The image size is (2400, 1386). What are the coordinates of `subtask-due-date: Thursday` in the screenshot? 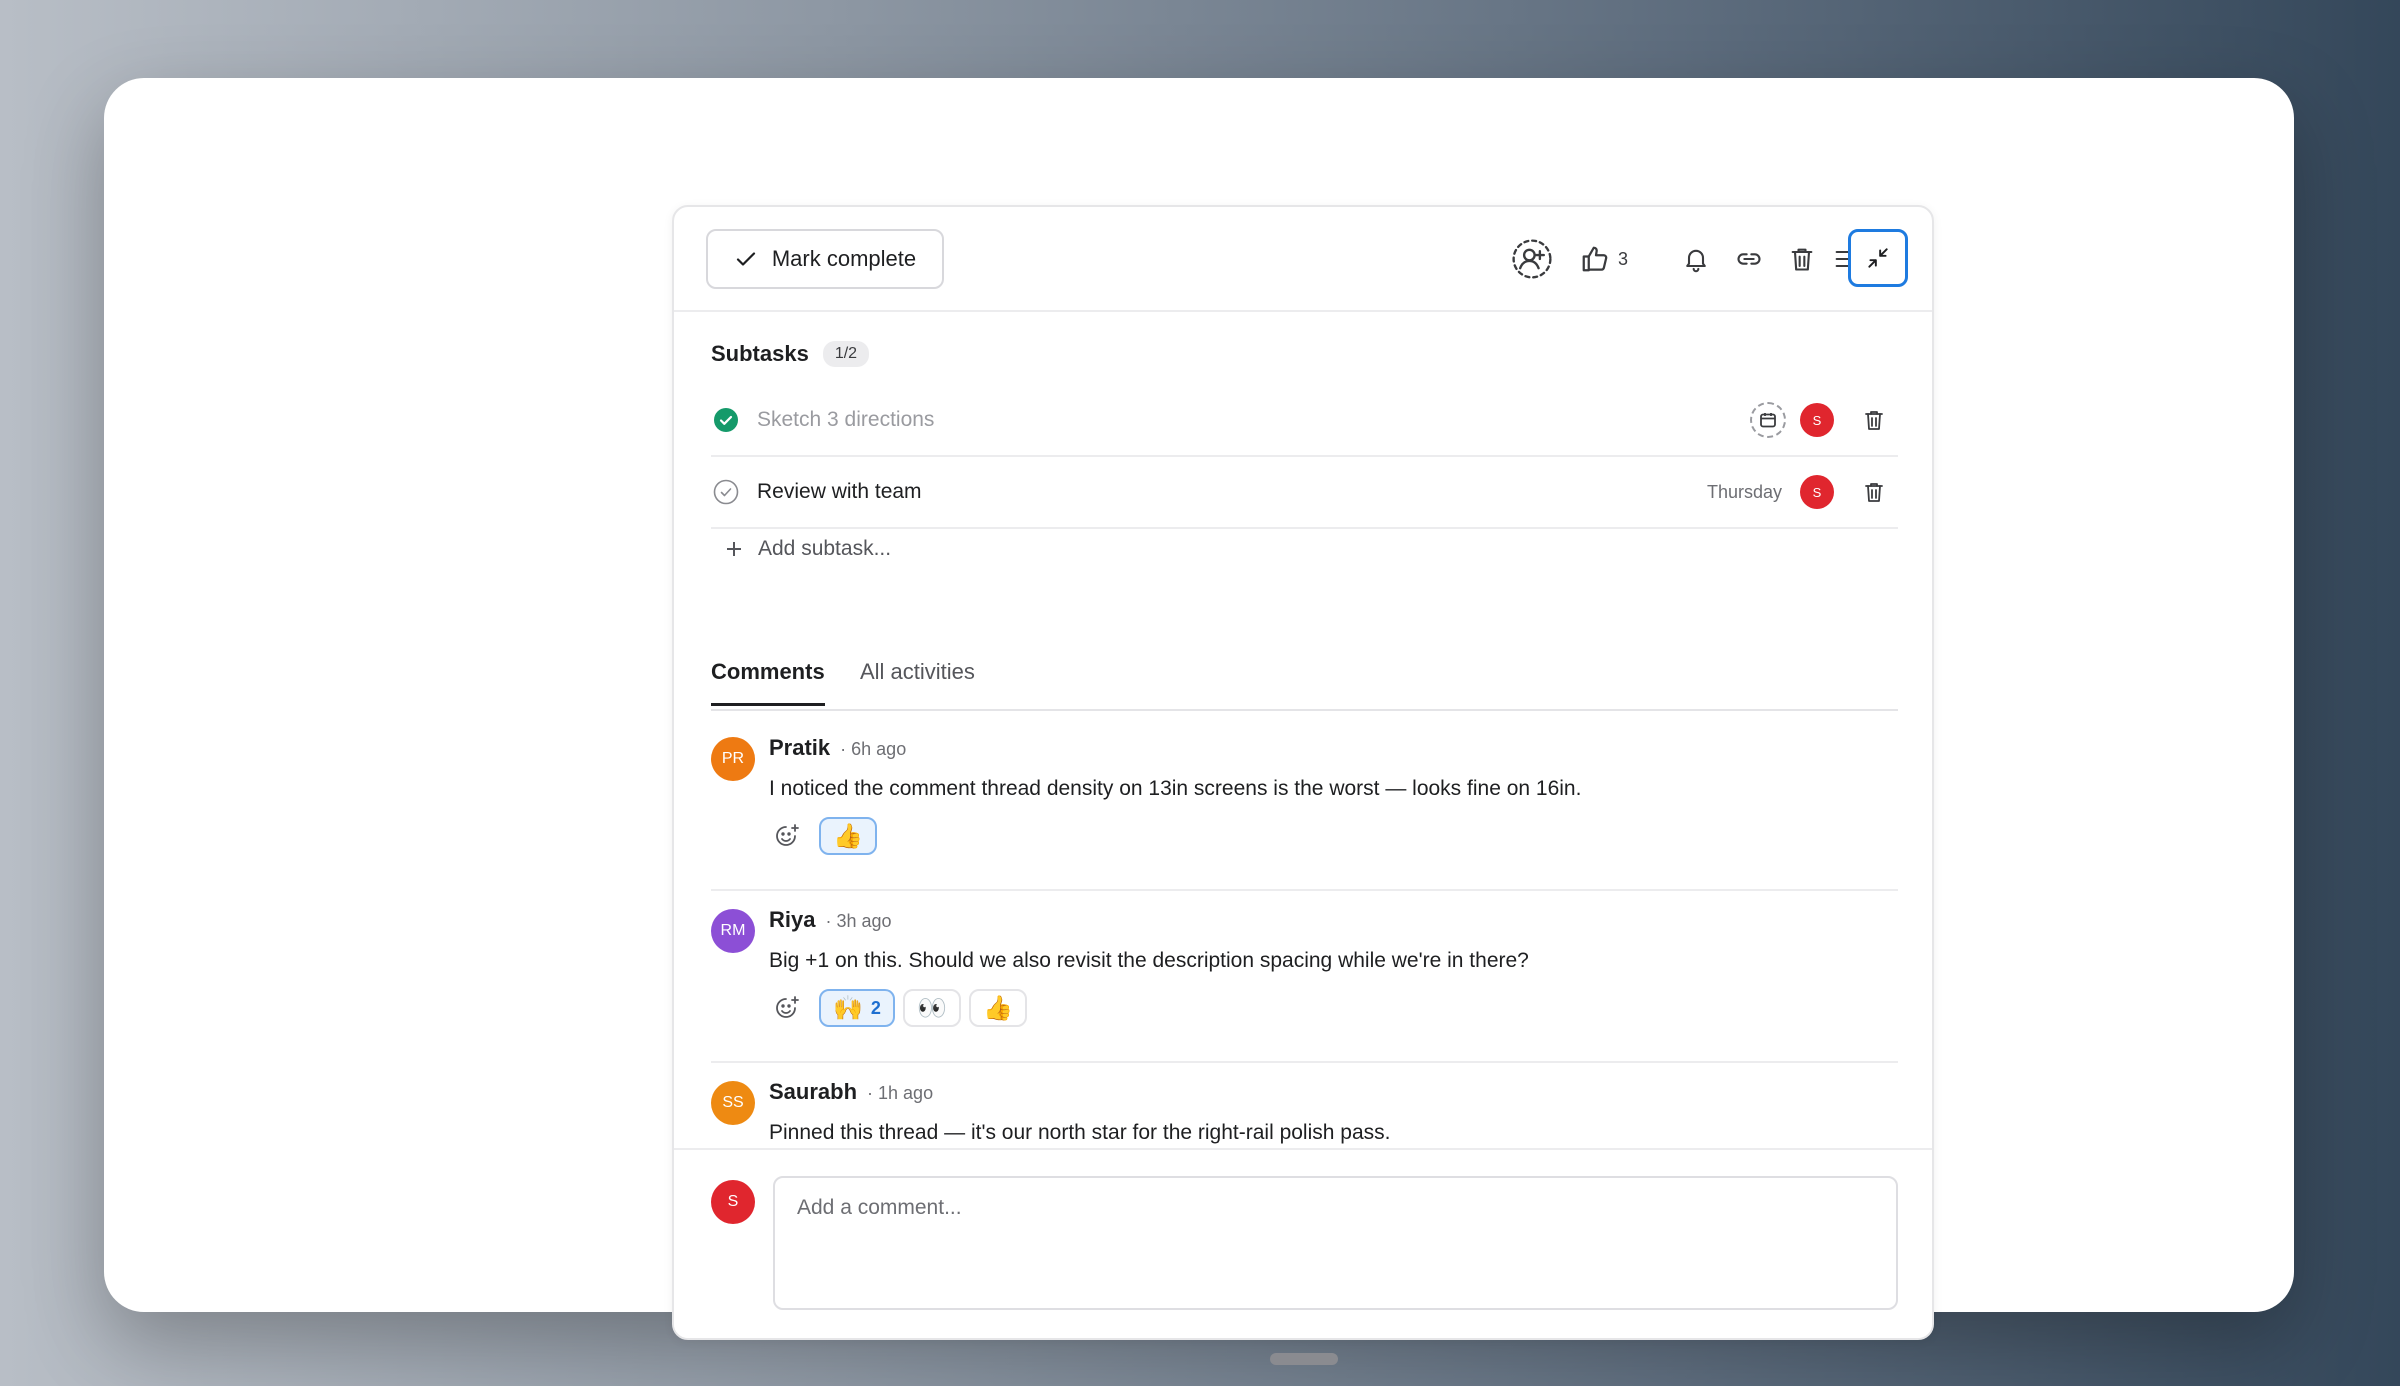 It's located at (1744, 492).